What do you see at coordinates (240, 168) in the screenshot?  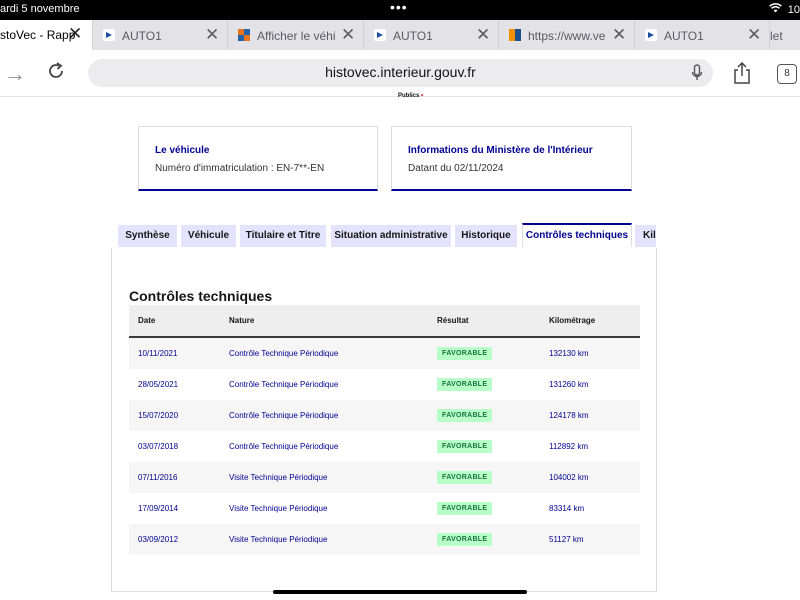 I see `card-text: Numéro d'immatriculation : EN-7**-EN` at bounding box center [240, 168].